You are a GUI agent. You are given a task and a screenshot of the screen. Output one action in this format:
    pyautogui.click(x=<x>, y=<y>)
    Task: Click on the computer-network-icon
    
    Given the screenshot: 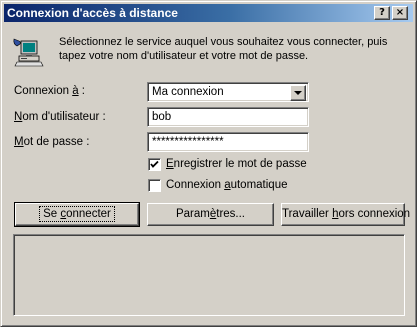 What is the action you would take?
    pyautogui.click(x=28, y=52)
    